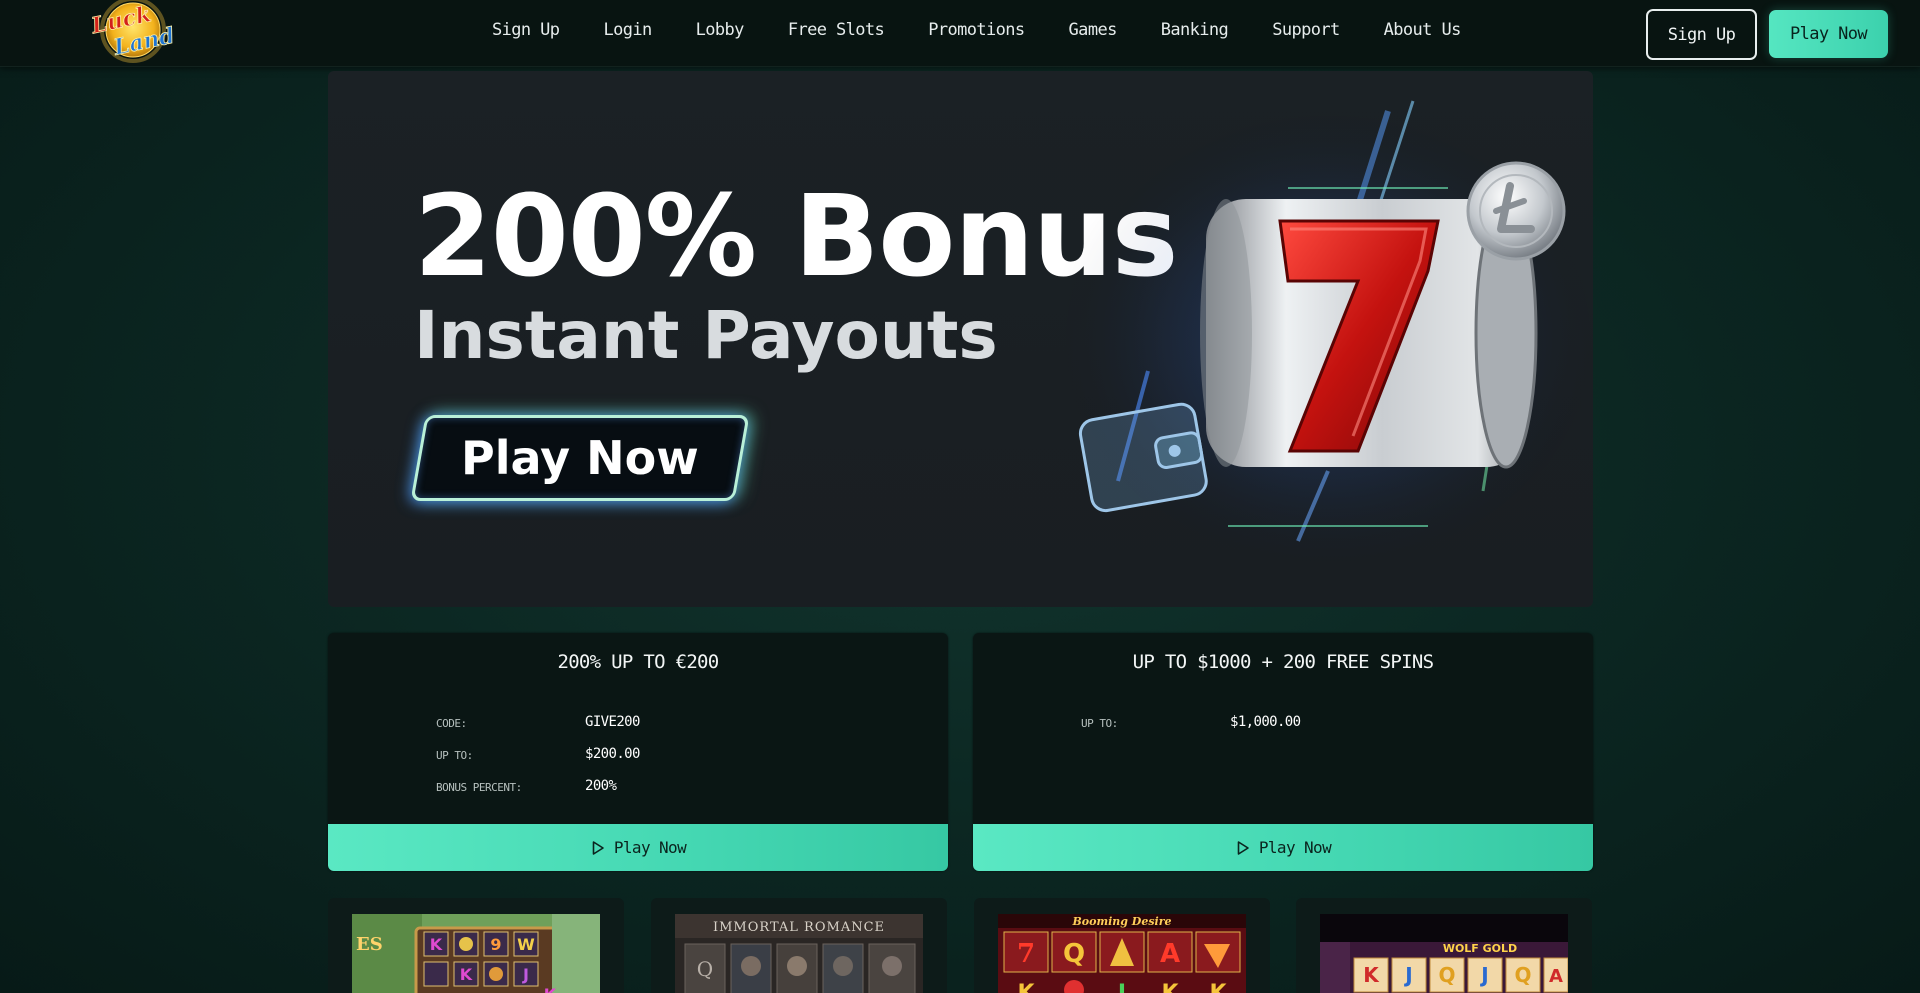 The height and width of the screenshot is (993, 1920). What do you see at coordinates (799, 927) in the screenshot?
I see `game-caption: IMMORTAL ROMANCE` at bounding box center [799, 927].